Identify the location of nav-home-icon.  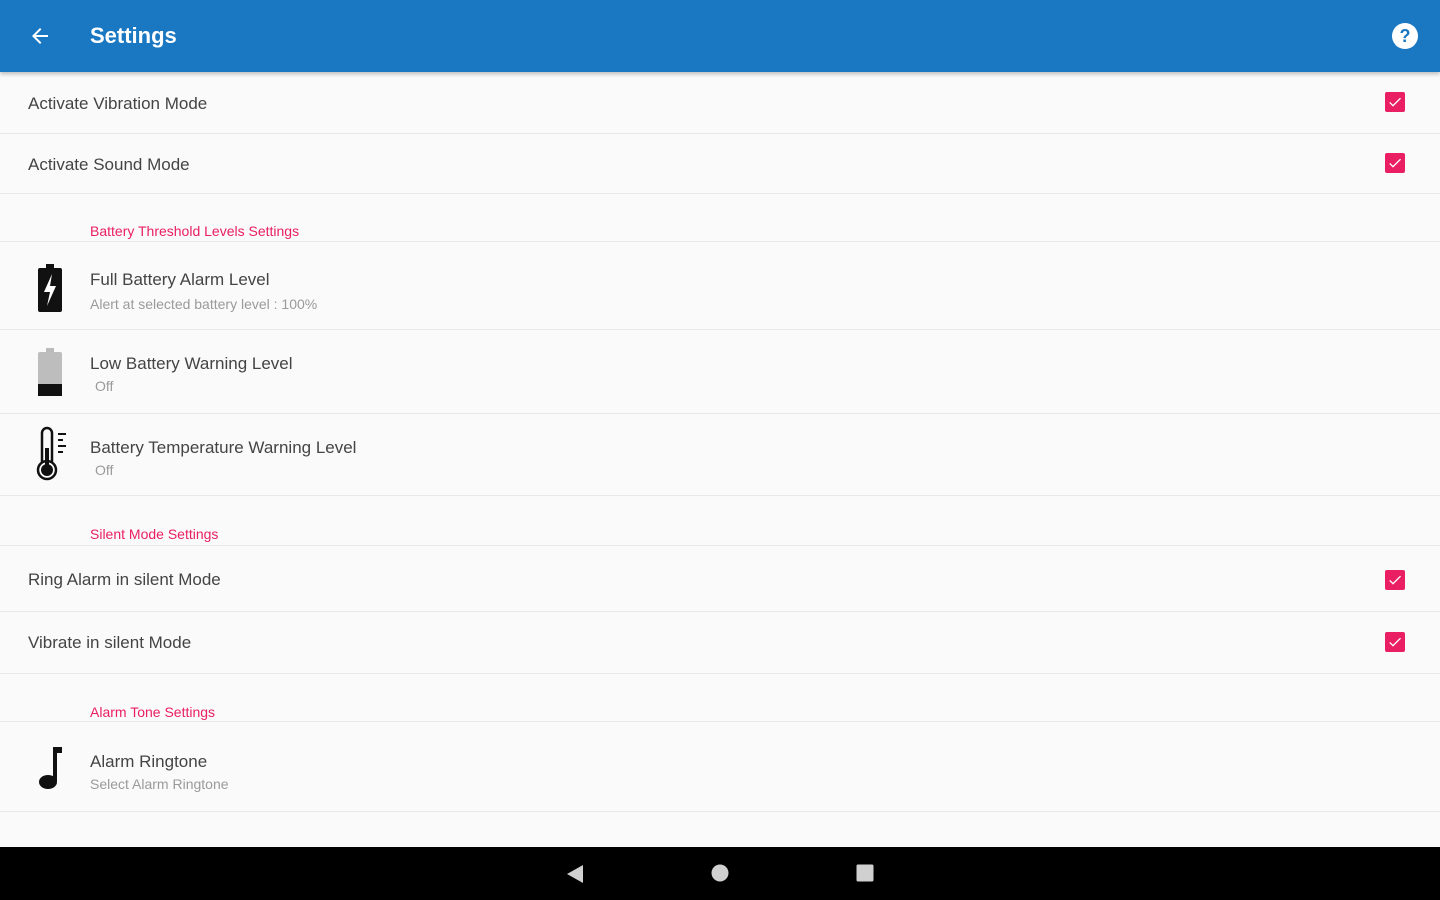
(720, 873).